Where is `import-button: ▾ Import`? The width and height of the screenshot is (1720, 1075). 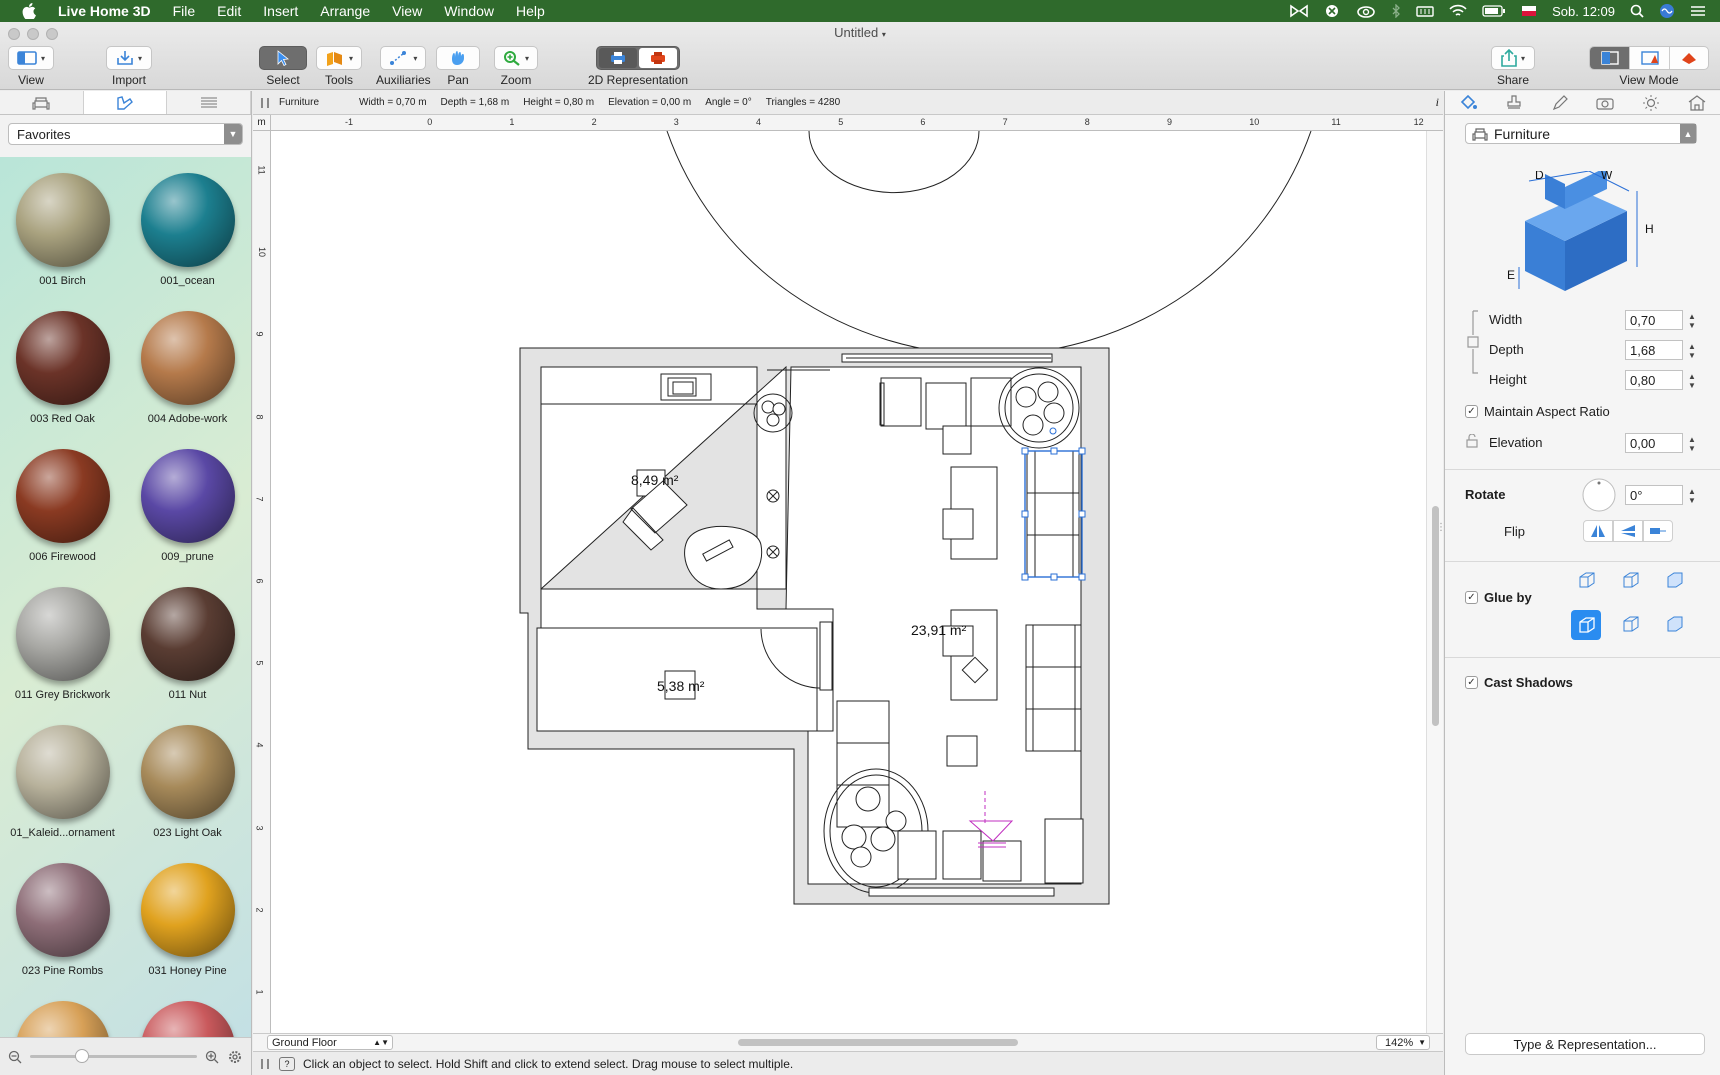 import-button: ▾ Import is located at coordinates (129, 66).